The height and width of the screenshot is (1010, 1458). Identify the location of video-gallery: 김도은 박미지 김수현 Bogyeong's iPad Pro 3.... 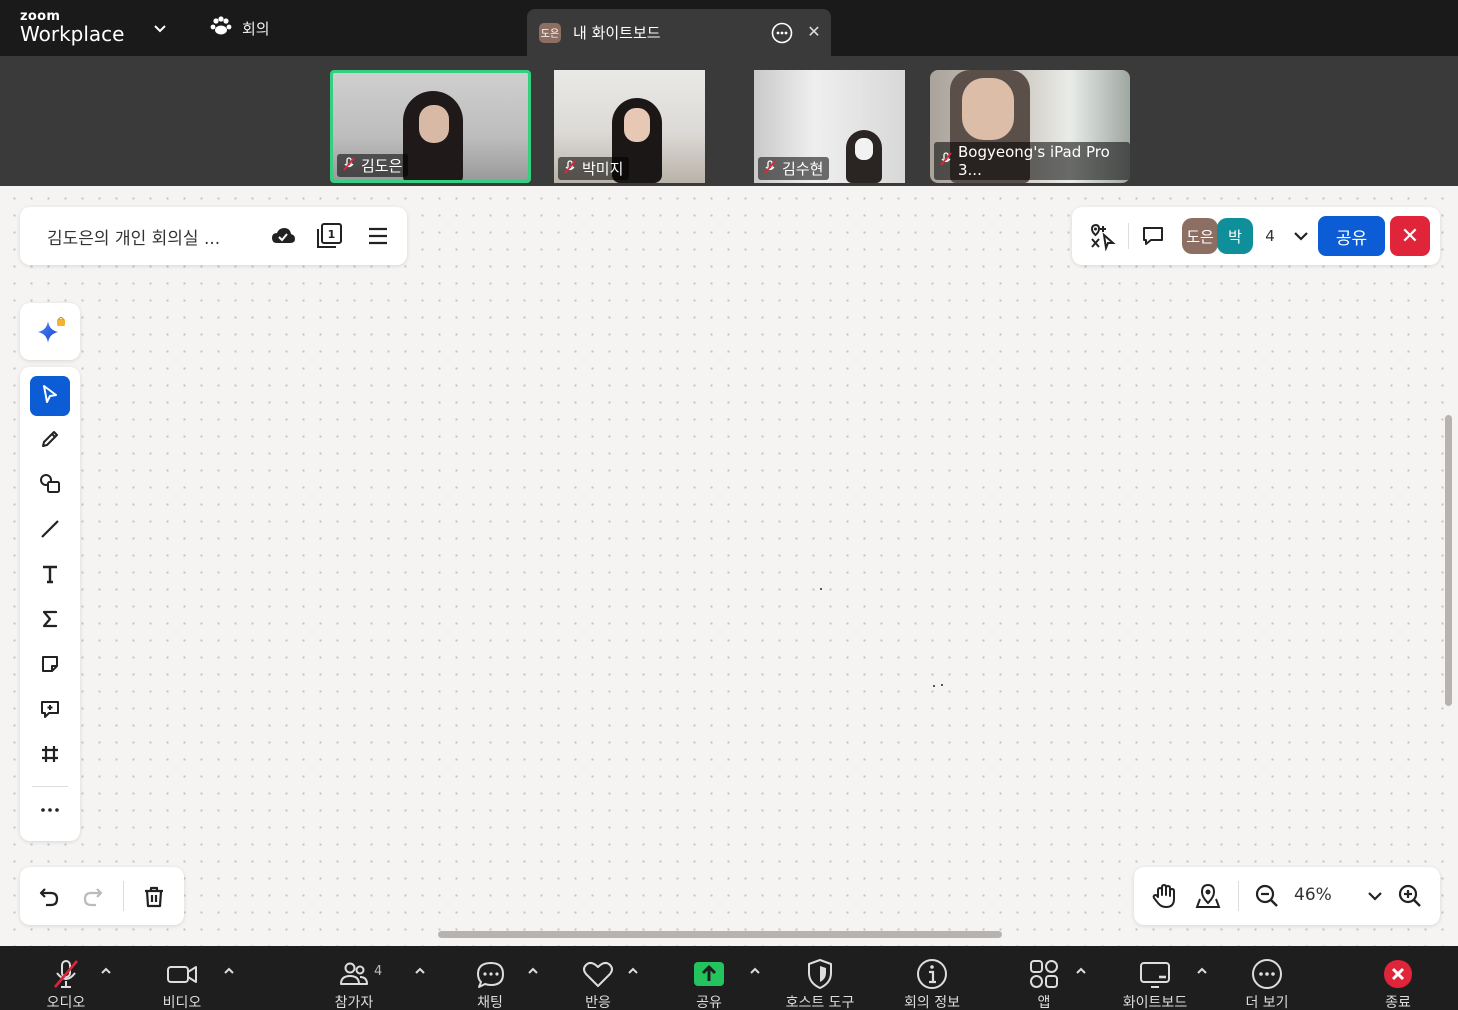
(729, 121).